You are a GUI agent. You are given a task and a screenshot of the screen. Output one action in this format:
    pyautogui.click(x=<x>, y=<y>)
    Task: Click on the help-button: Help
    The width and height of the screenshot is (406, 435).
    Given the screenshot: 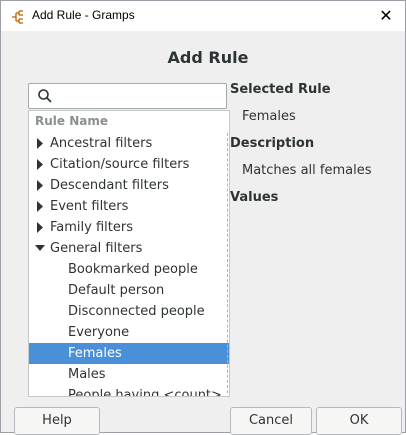 What is the action you would take?
    pyautogui.click(x=57, y=421)
    